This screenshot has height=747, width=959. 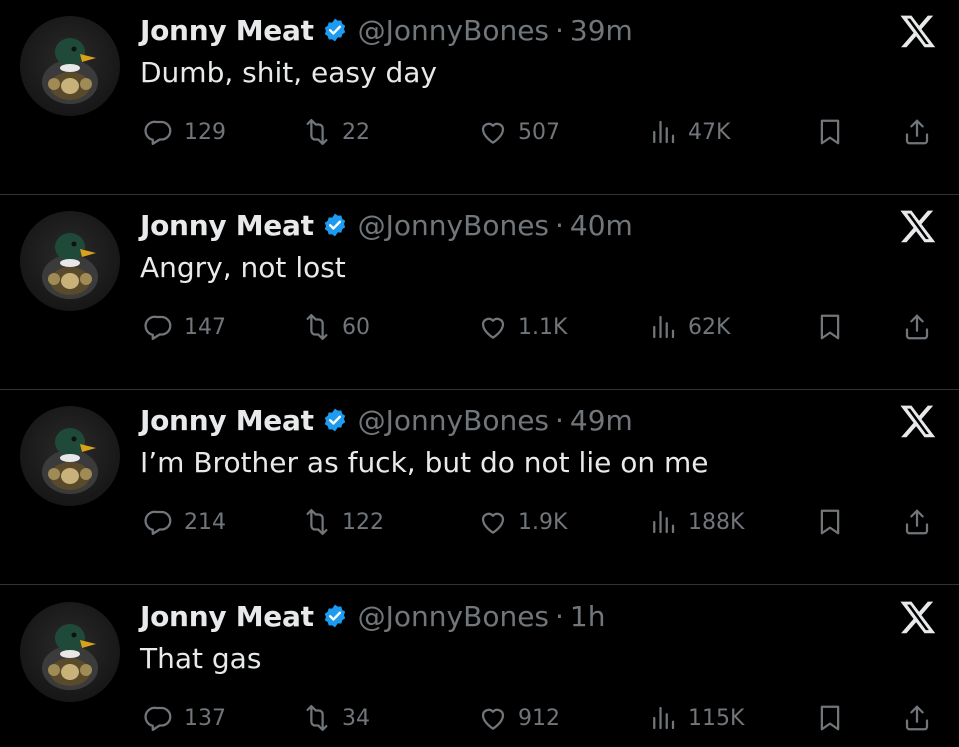 I want to click on tweet-actions: 137 34 912 115K, so click(x=479, y=718).